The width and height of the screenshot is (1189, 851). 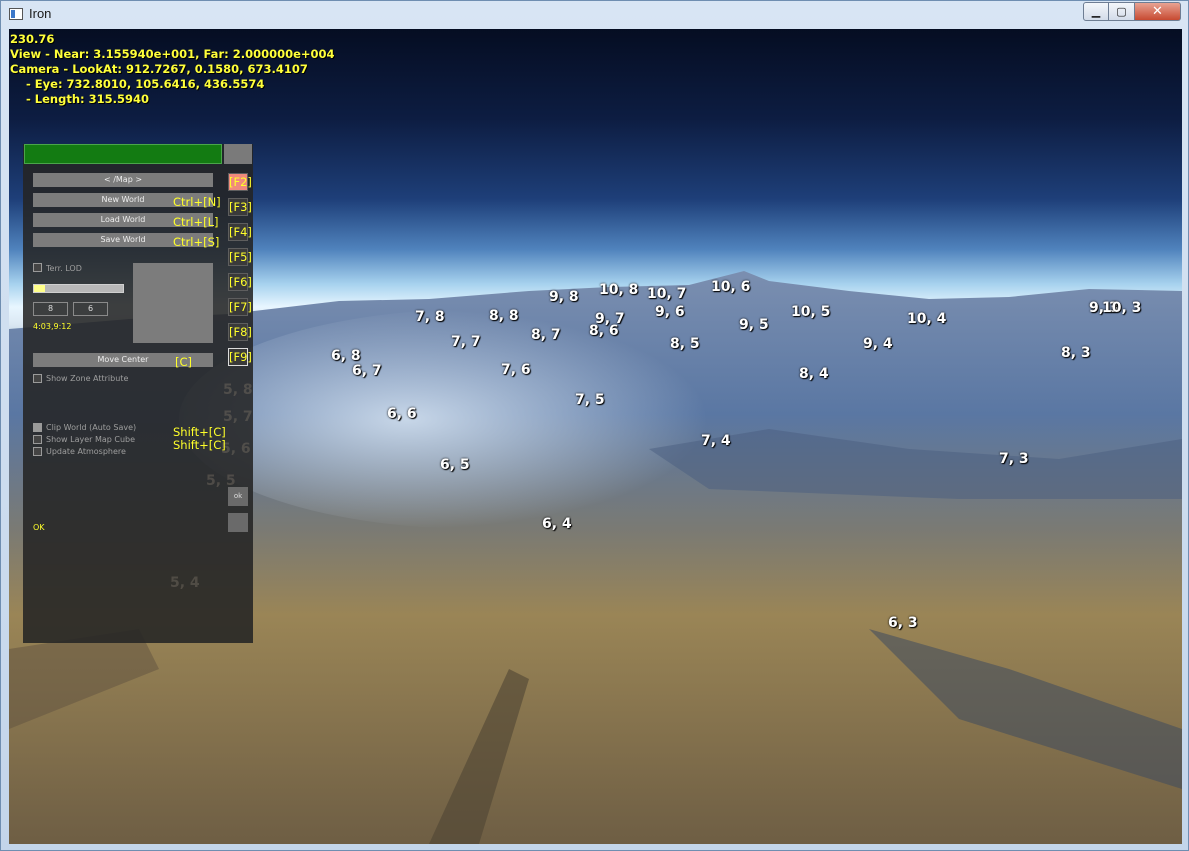 I want to click on f2-button: [F2], so click(x=240, y=182).